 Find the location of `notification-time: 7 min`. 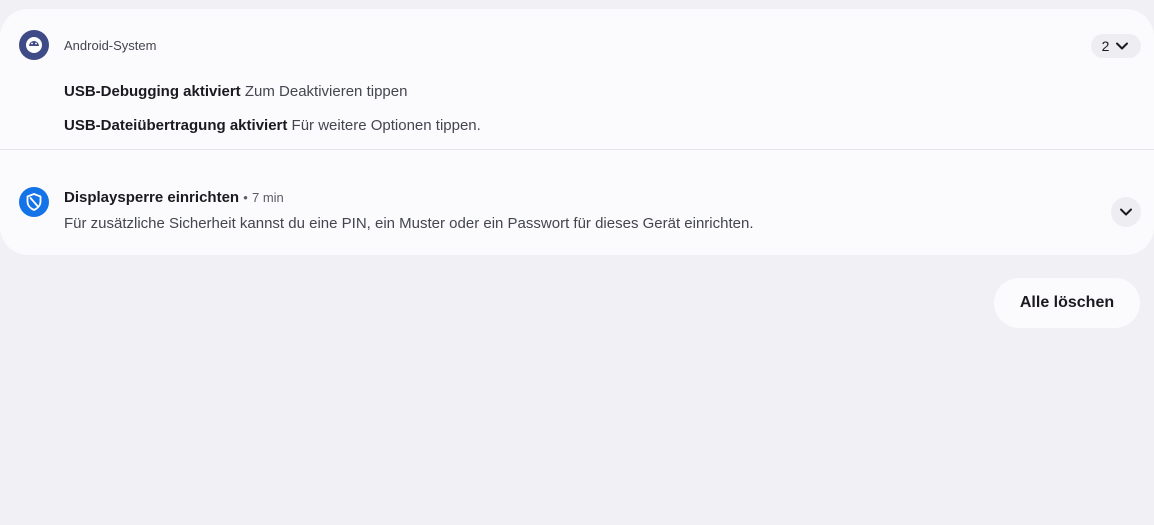

notification-time: 7 min is located at coordinates (267, 197).